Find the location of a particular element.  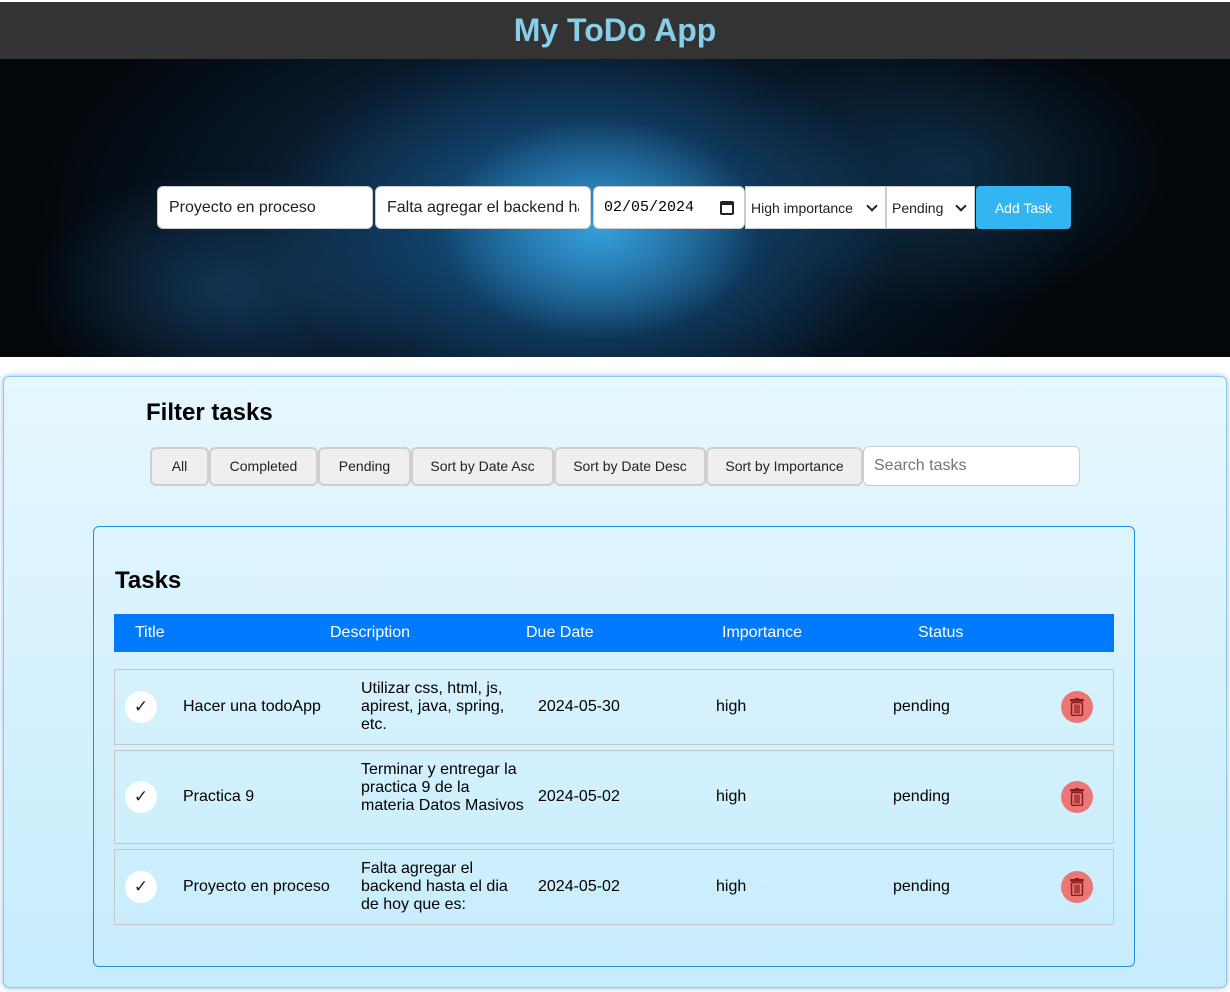

status-select: Pending is located at coordinates (930, 207).